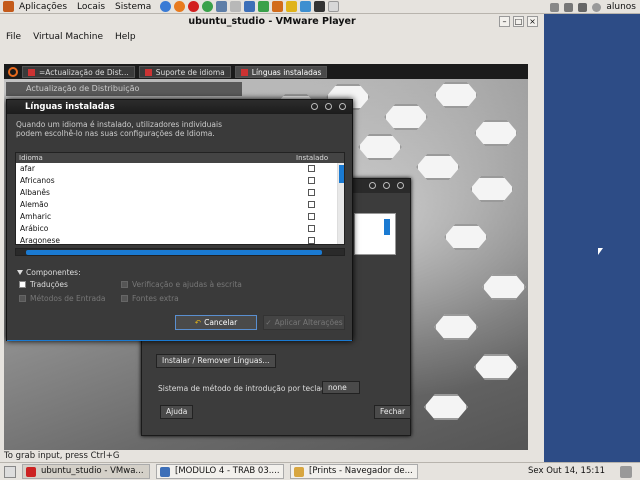 The image size is (640, 480). What do you see at coordinates (125, 39) in the screenshot?
I see `menu-help: Help` at bounding box center [125, 39].